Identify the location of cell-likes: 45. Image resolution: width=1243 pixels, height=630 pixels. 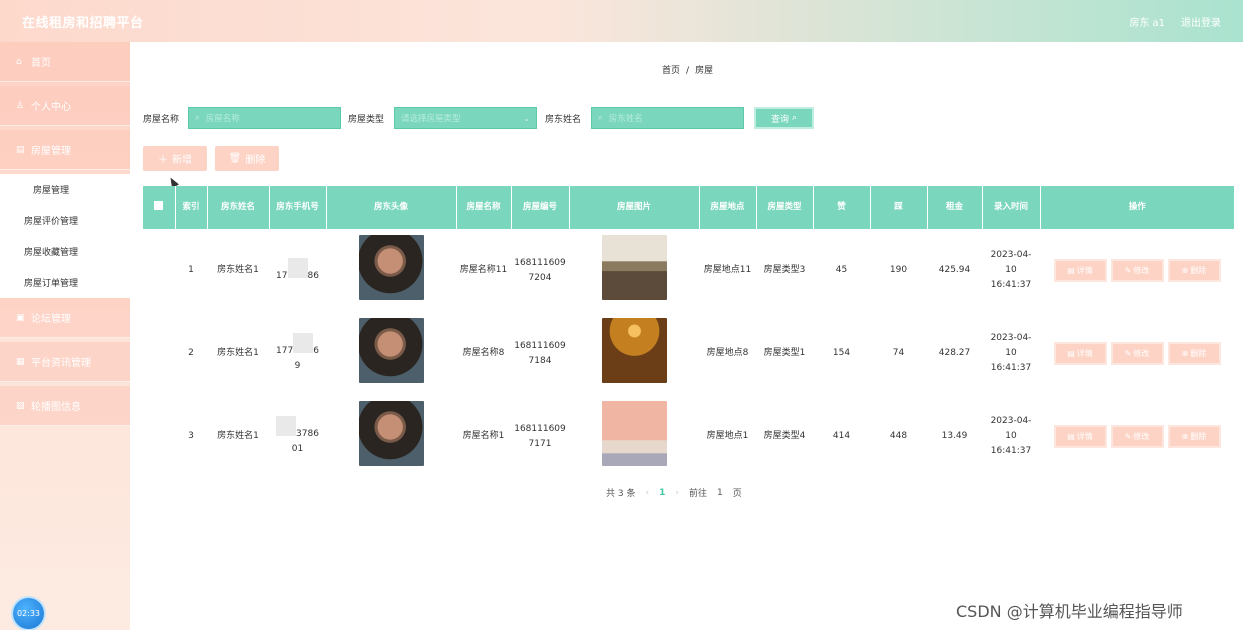
(841, 270).